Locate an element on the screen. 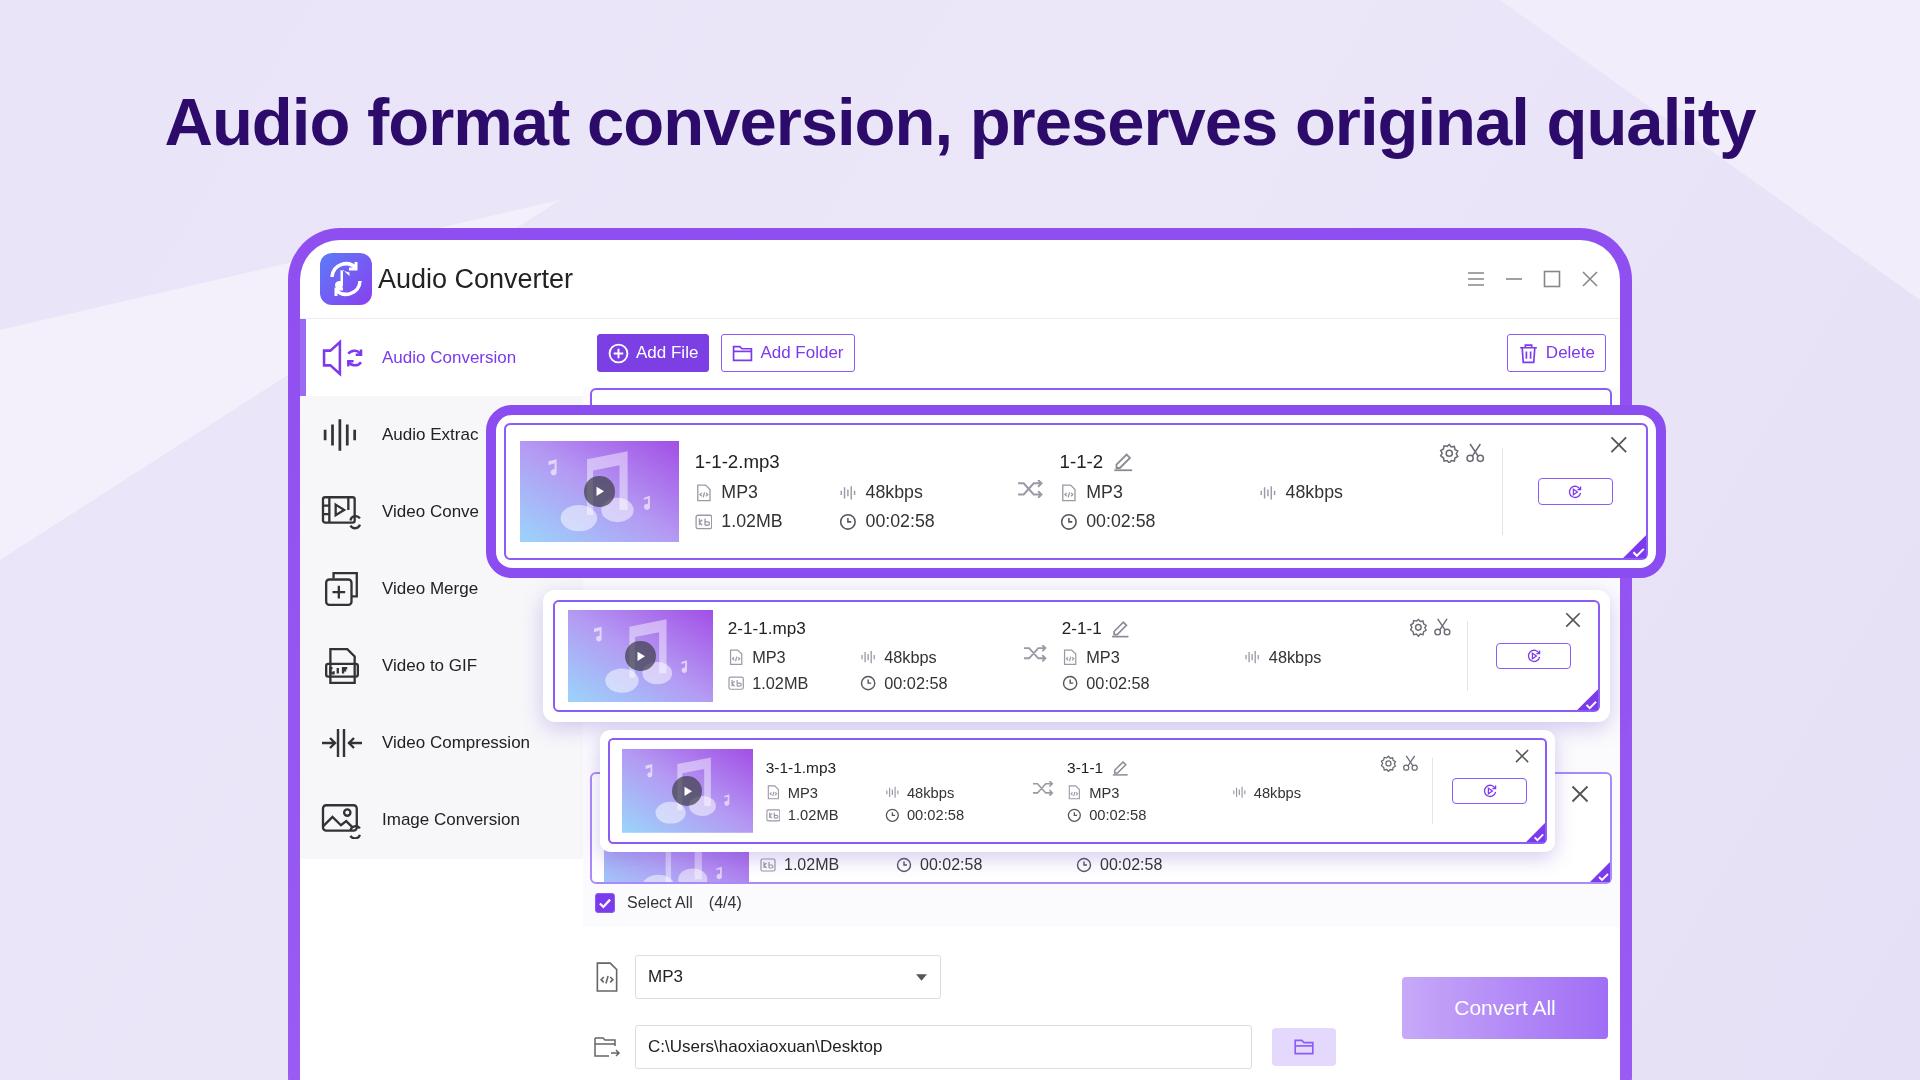 This screenshot has width=1920, height=1080. image-refresh-icon is located at coordinates (342, 820).